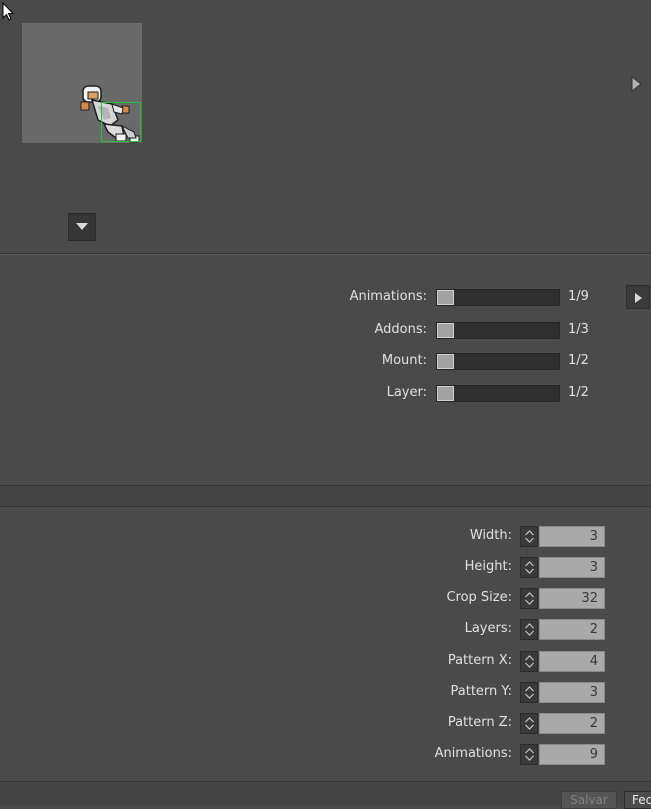  I want to click on slider-value-addons: 1/3, so click(578, 329).